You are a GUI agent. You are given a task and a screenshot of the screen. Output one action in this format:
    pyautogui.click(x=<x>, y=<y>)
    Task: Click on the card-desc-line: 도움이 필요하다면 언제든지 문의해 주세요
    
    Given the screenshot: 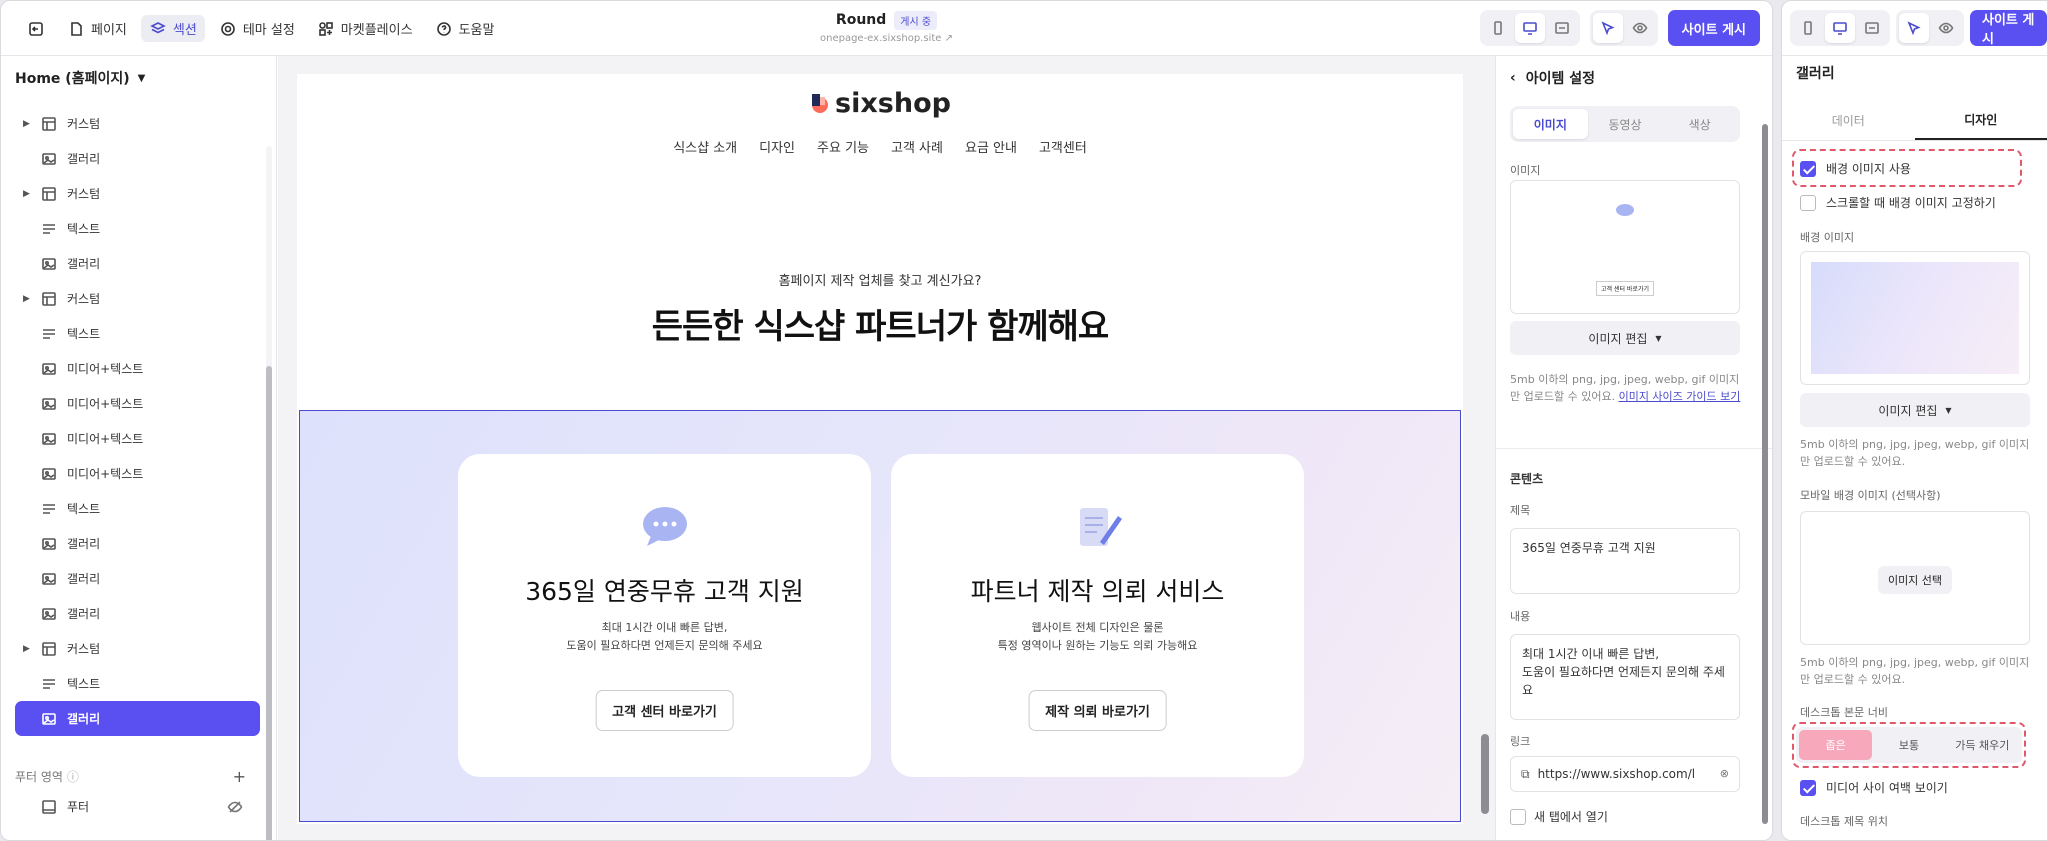 What is the action you would take?
    pyautogui.click(x=664, y=645)
    